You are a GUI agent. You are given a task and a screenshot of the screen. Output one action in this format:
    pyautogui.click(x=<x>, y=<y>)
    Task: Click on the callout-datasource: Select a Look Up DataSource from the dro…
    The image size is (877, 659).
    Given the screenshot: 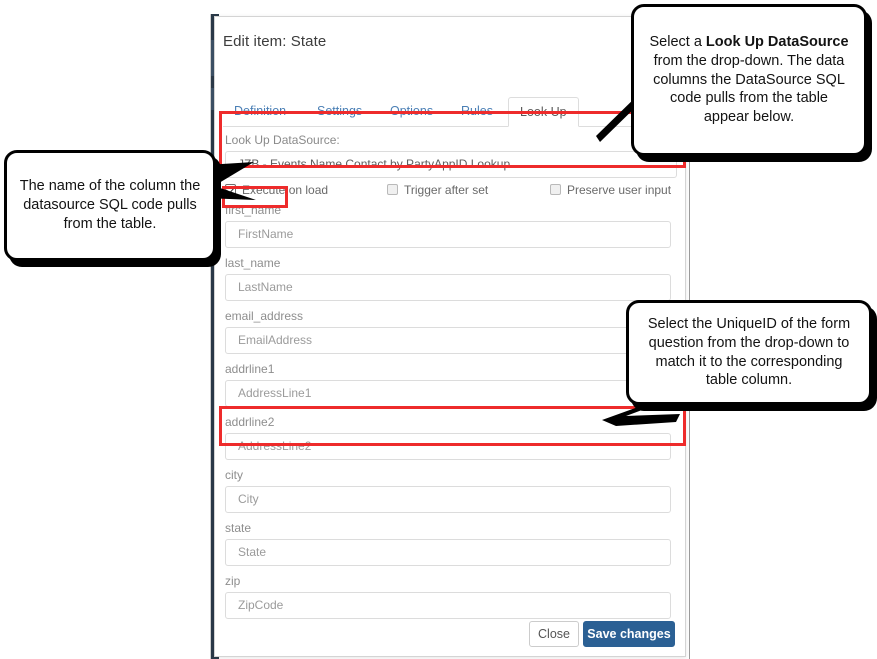 What is the action you would take?
    pyautogui.click(x=749, y=80)
    